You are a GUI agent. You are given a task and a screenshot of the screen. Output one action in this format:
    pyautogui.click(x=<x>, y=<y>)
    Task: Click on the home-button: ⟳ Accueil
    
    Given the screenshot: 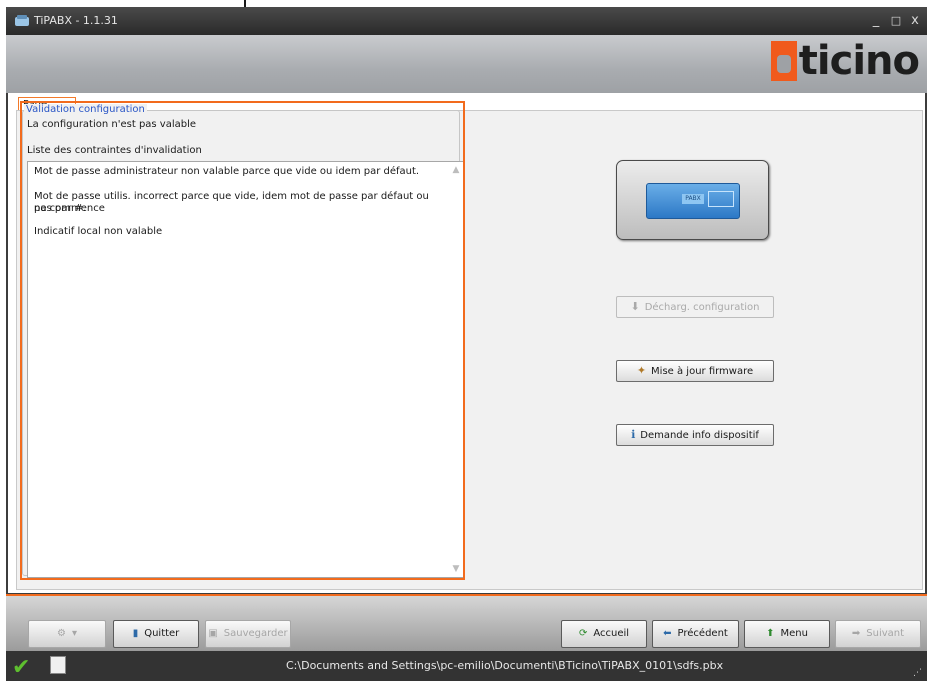 What is the action you would take?
    pyautogui.click(x=604, y=634)
    